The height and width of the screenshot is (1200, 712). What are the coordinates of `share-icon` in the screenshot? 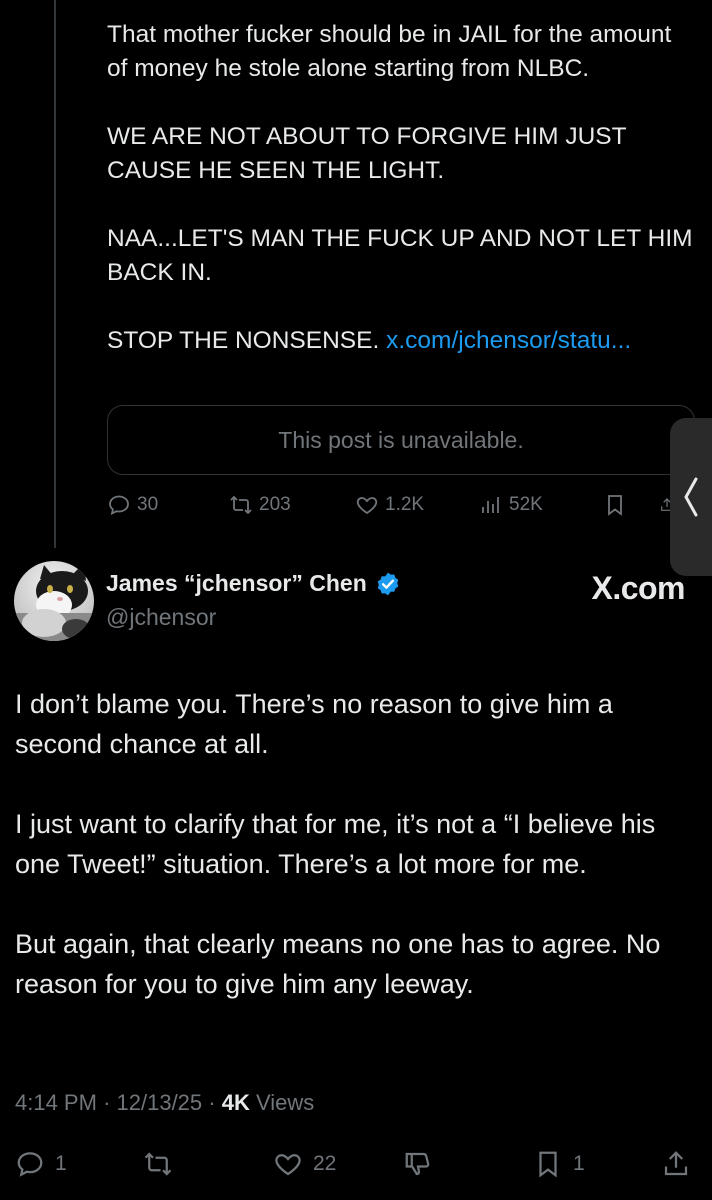 It's located at (676, 1163).